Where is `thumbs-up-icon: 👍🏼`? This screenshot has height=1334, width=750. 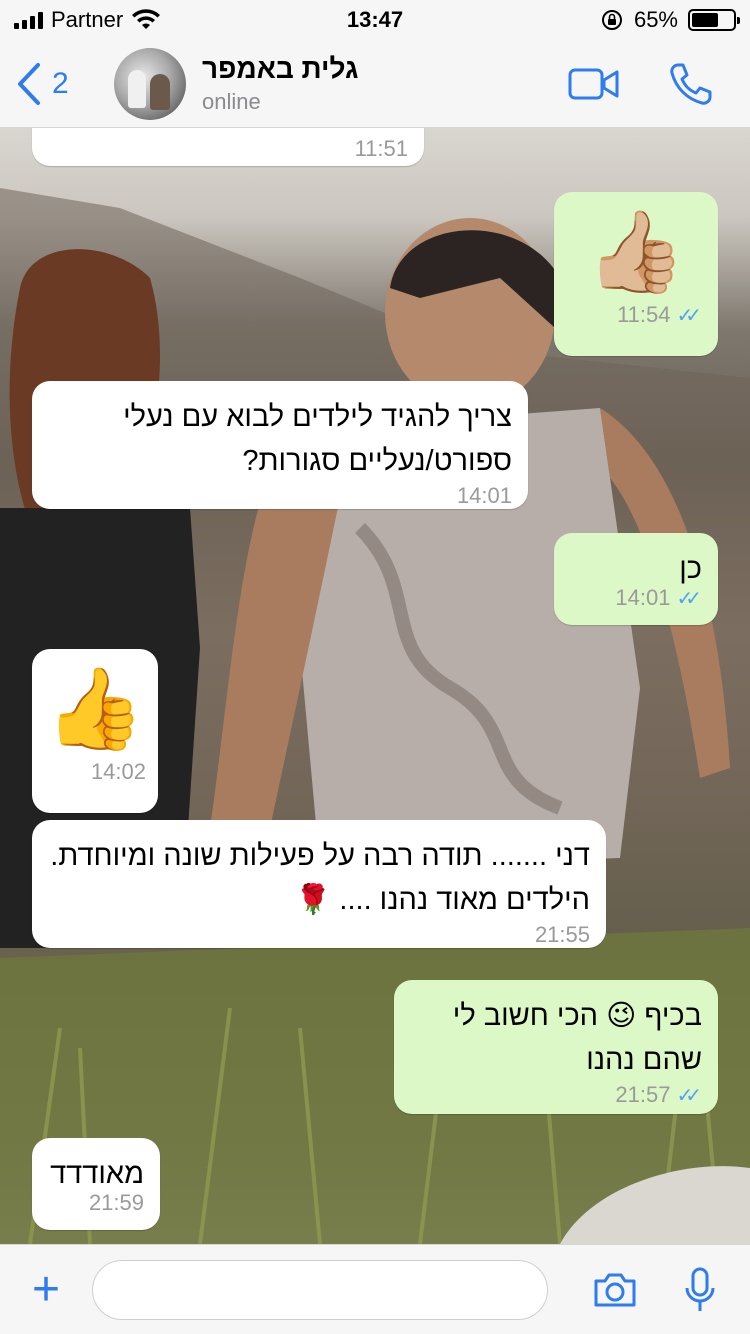 thumbs-up-icon: 👍🏼 is located at coordinates (636, 251).